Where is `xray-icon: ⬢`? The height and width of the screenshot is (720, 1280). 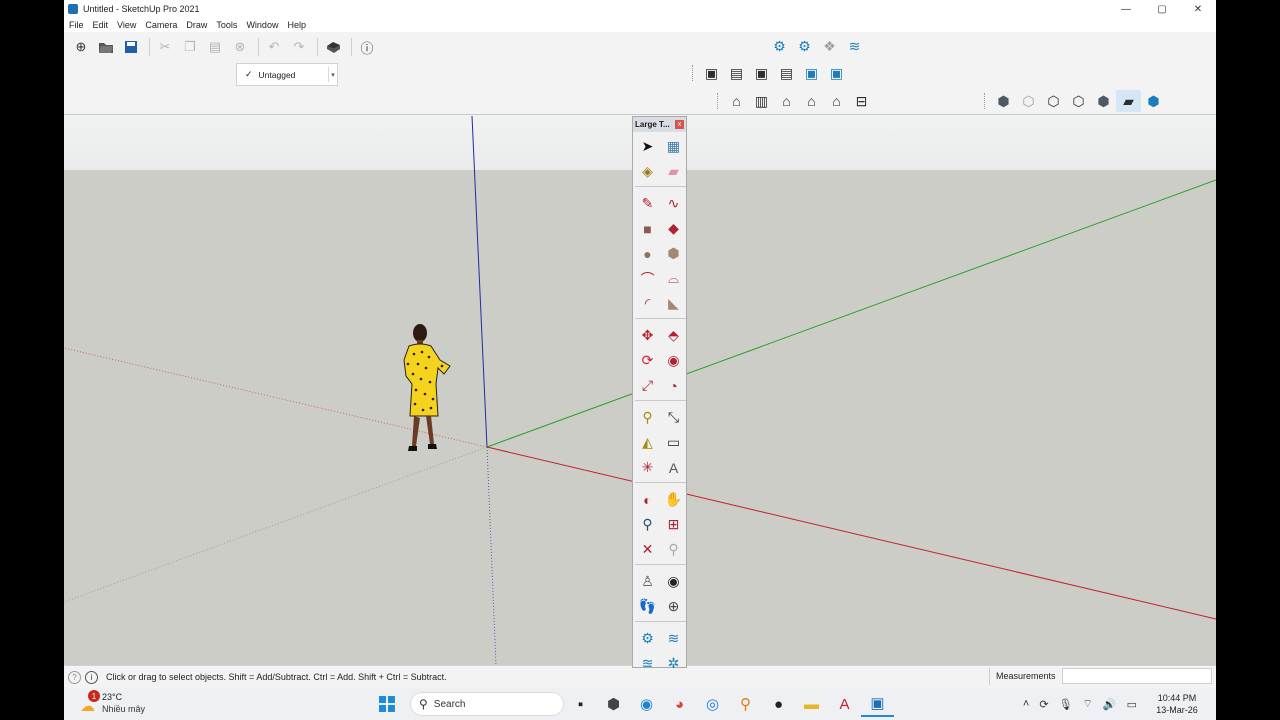 xray-icon: ⬢ is located at coordinates (1003, 101).